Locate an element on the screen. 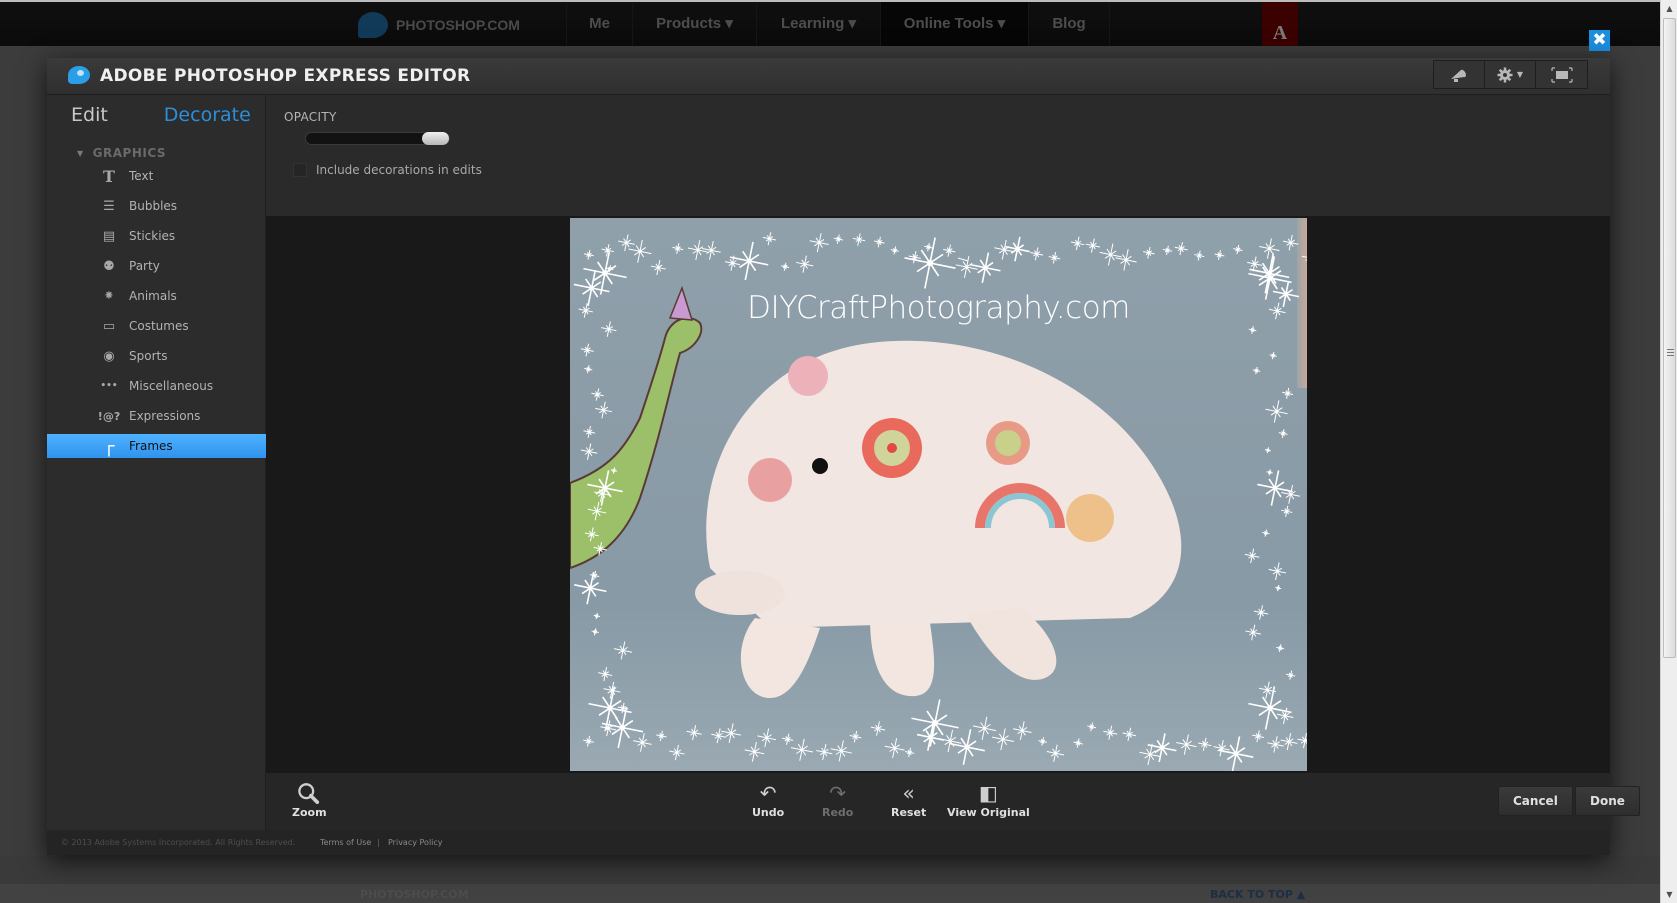 The width and height of the screenshot is (1677, 903). category-frames: ┌ Frames is located at coordinates (156, 446).